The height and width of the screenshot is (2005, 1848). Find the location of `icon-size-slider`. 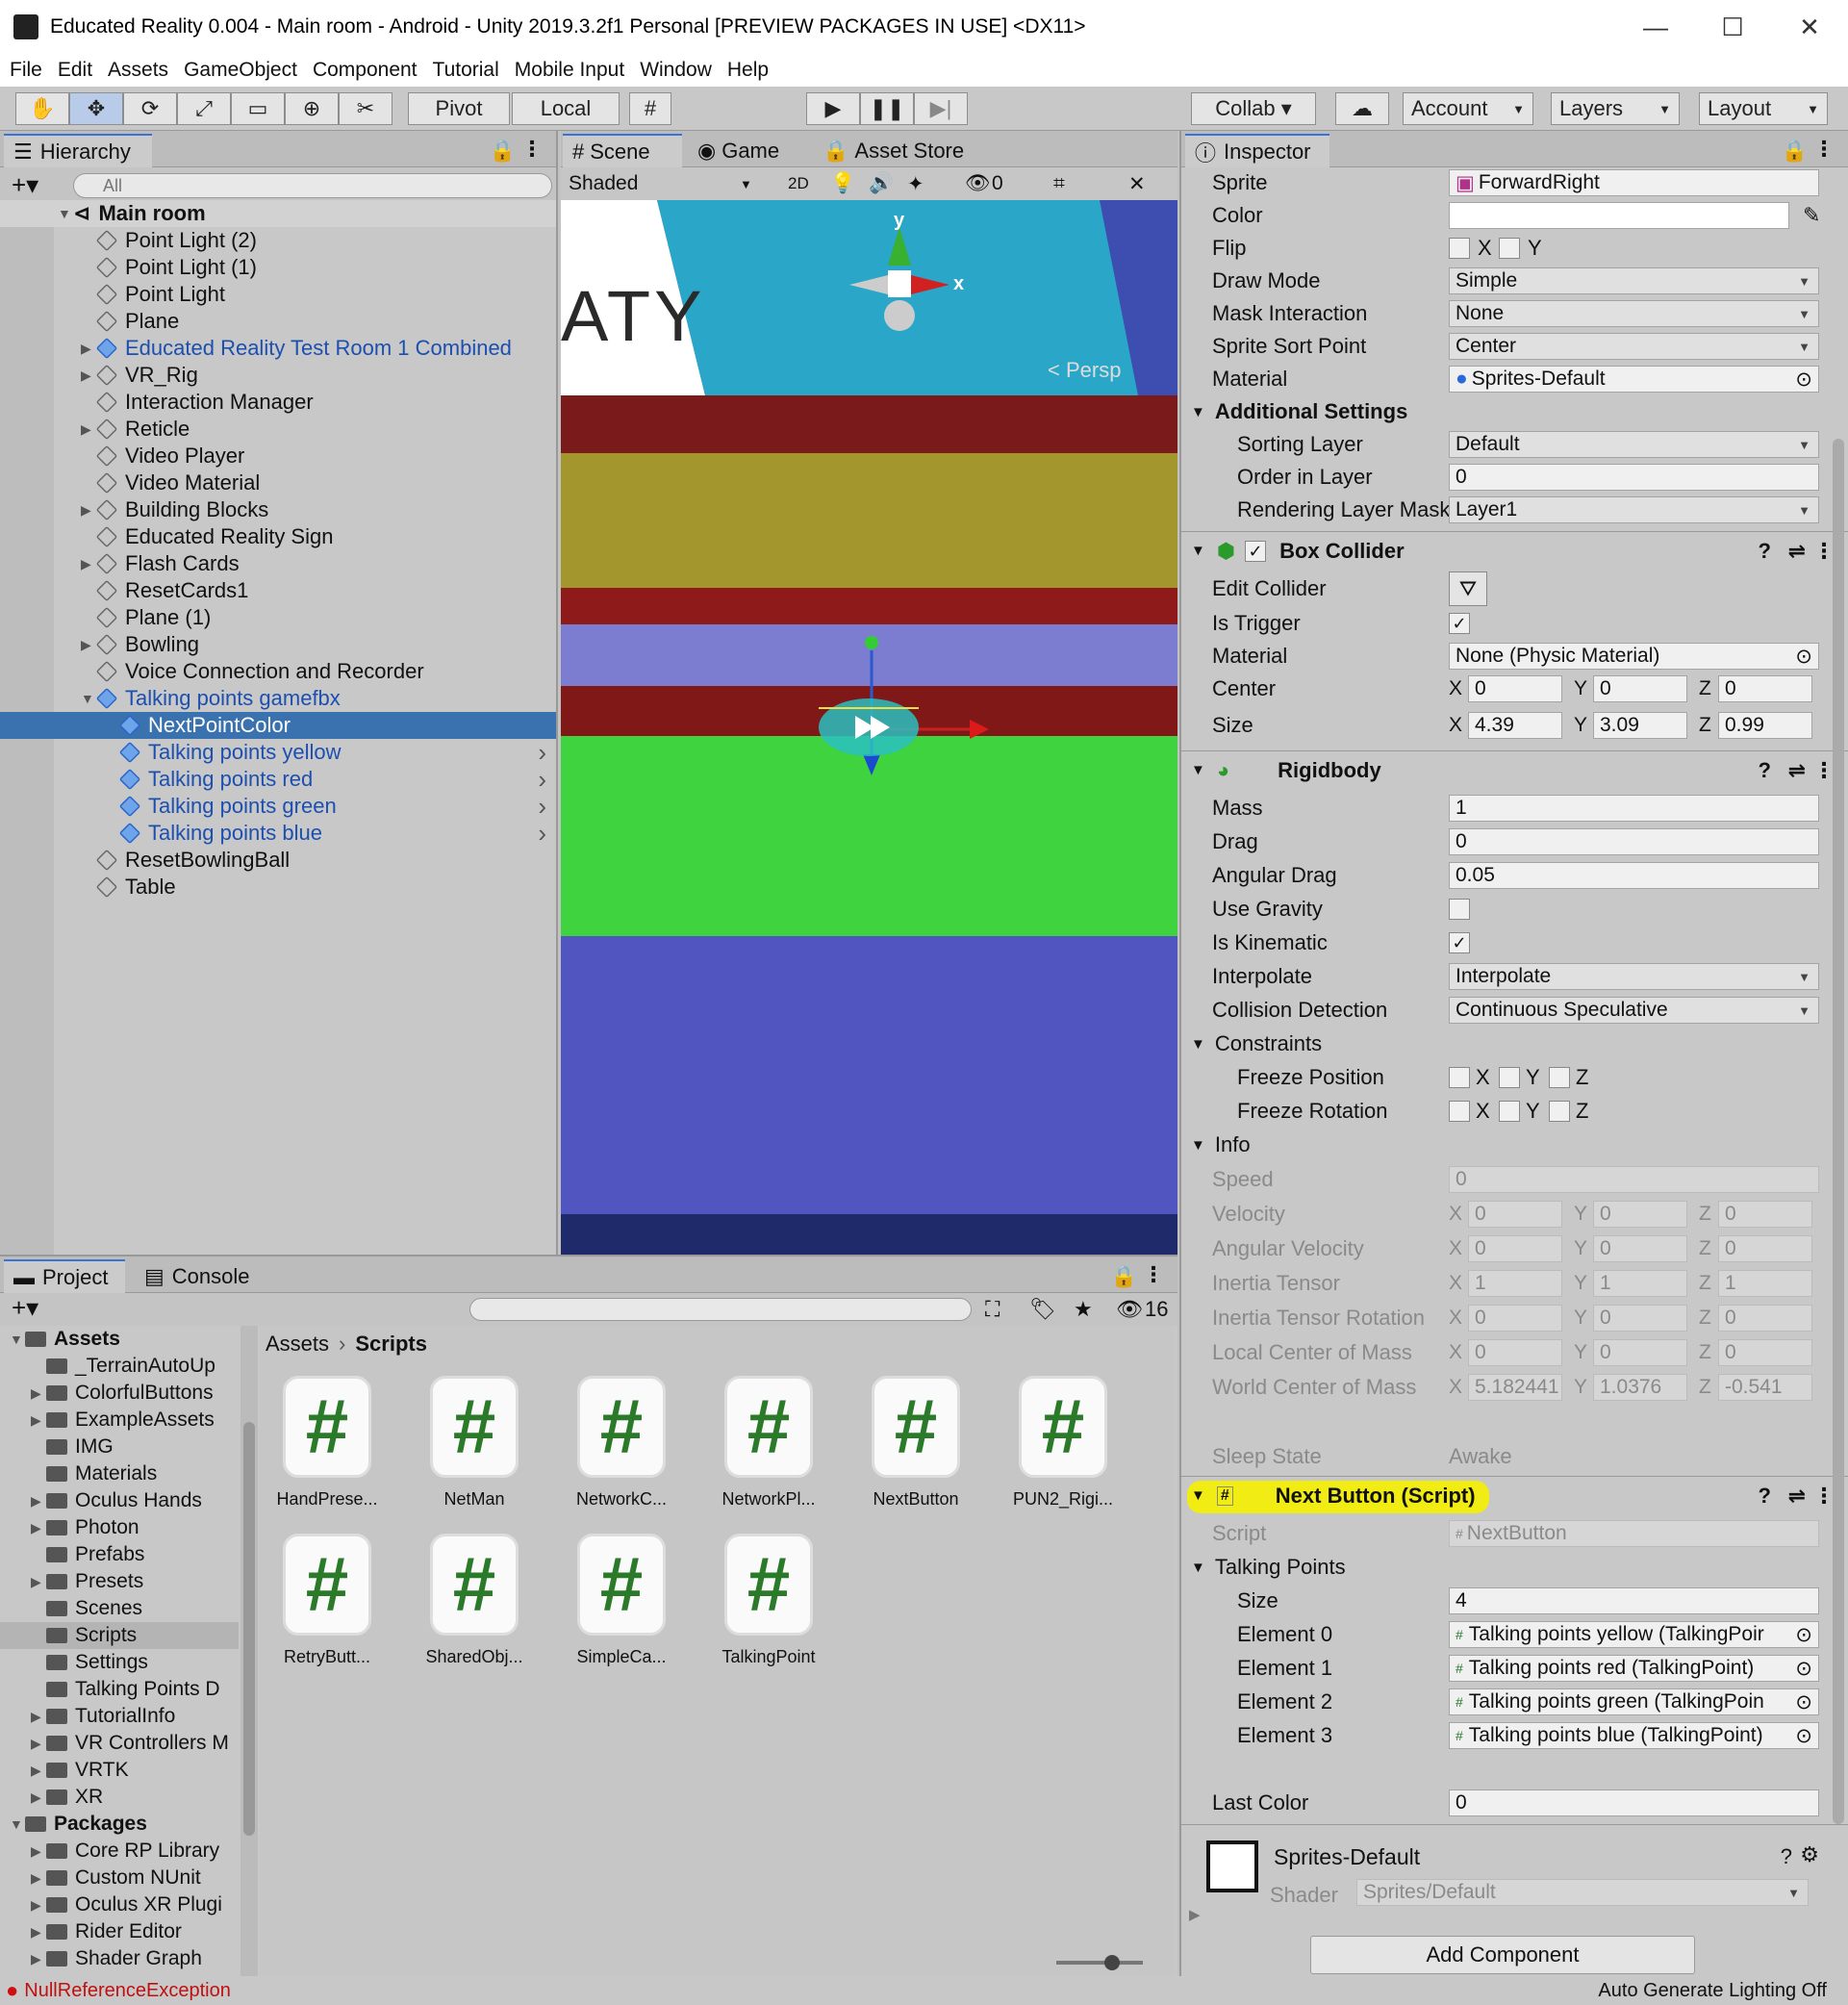

icon-size-slider is located at coordinates (1099, 1962).